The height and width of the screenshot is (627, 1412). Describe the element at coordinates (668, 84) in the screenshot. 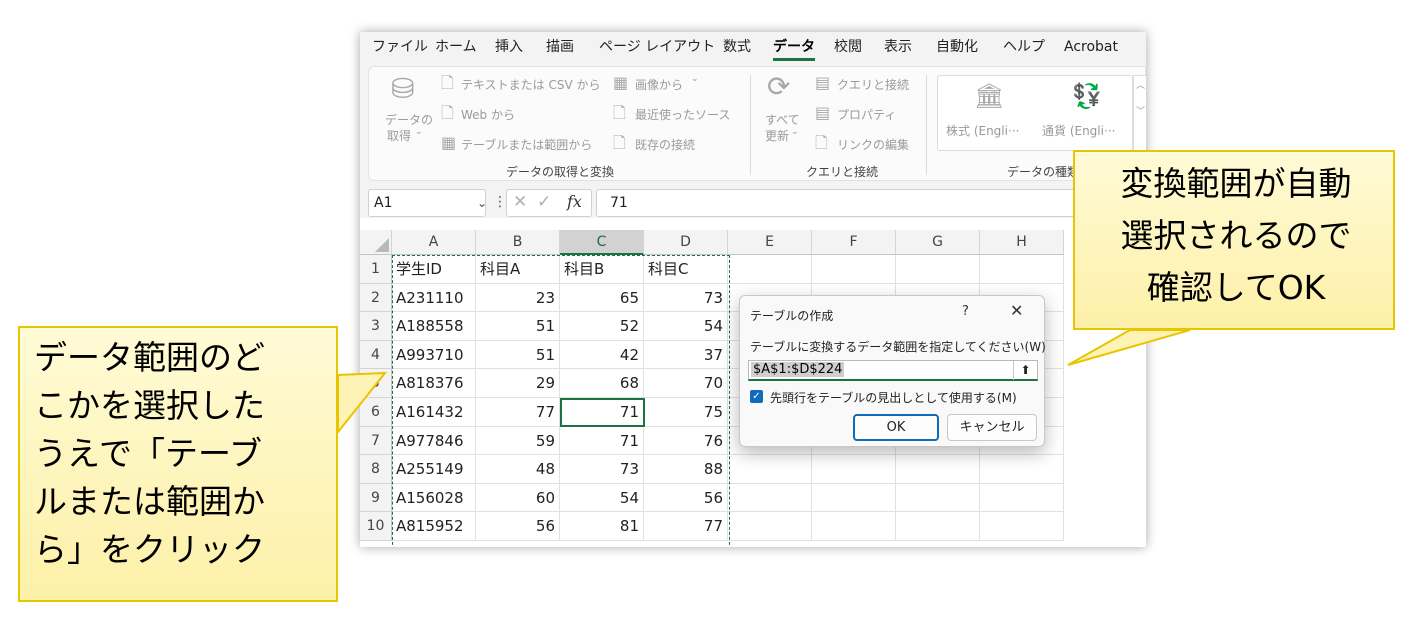

I see `from-picture-button: ▦ 画像から ⌄` at that location.